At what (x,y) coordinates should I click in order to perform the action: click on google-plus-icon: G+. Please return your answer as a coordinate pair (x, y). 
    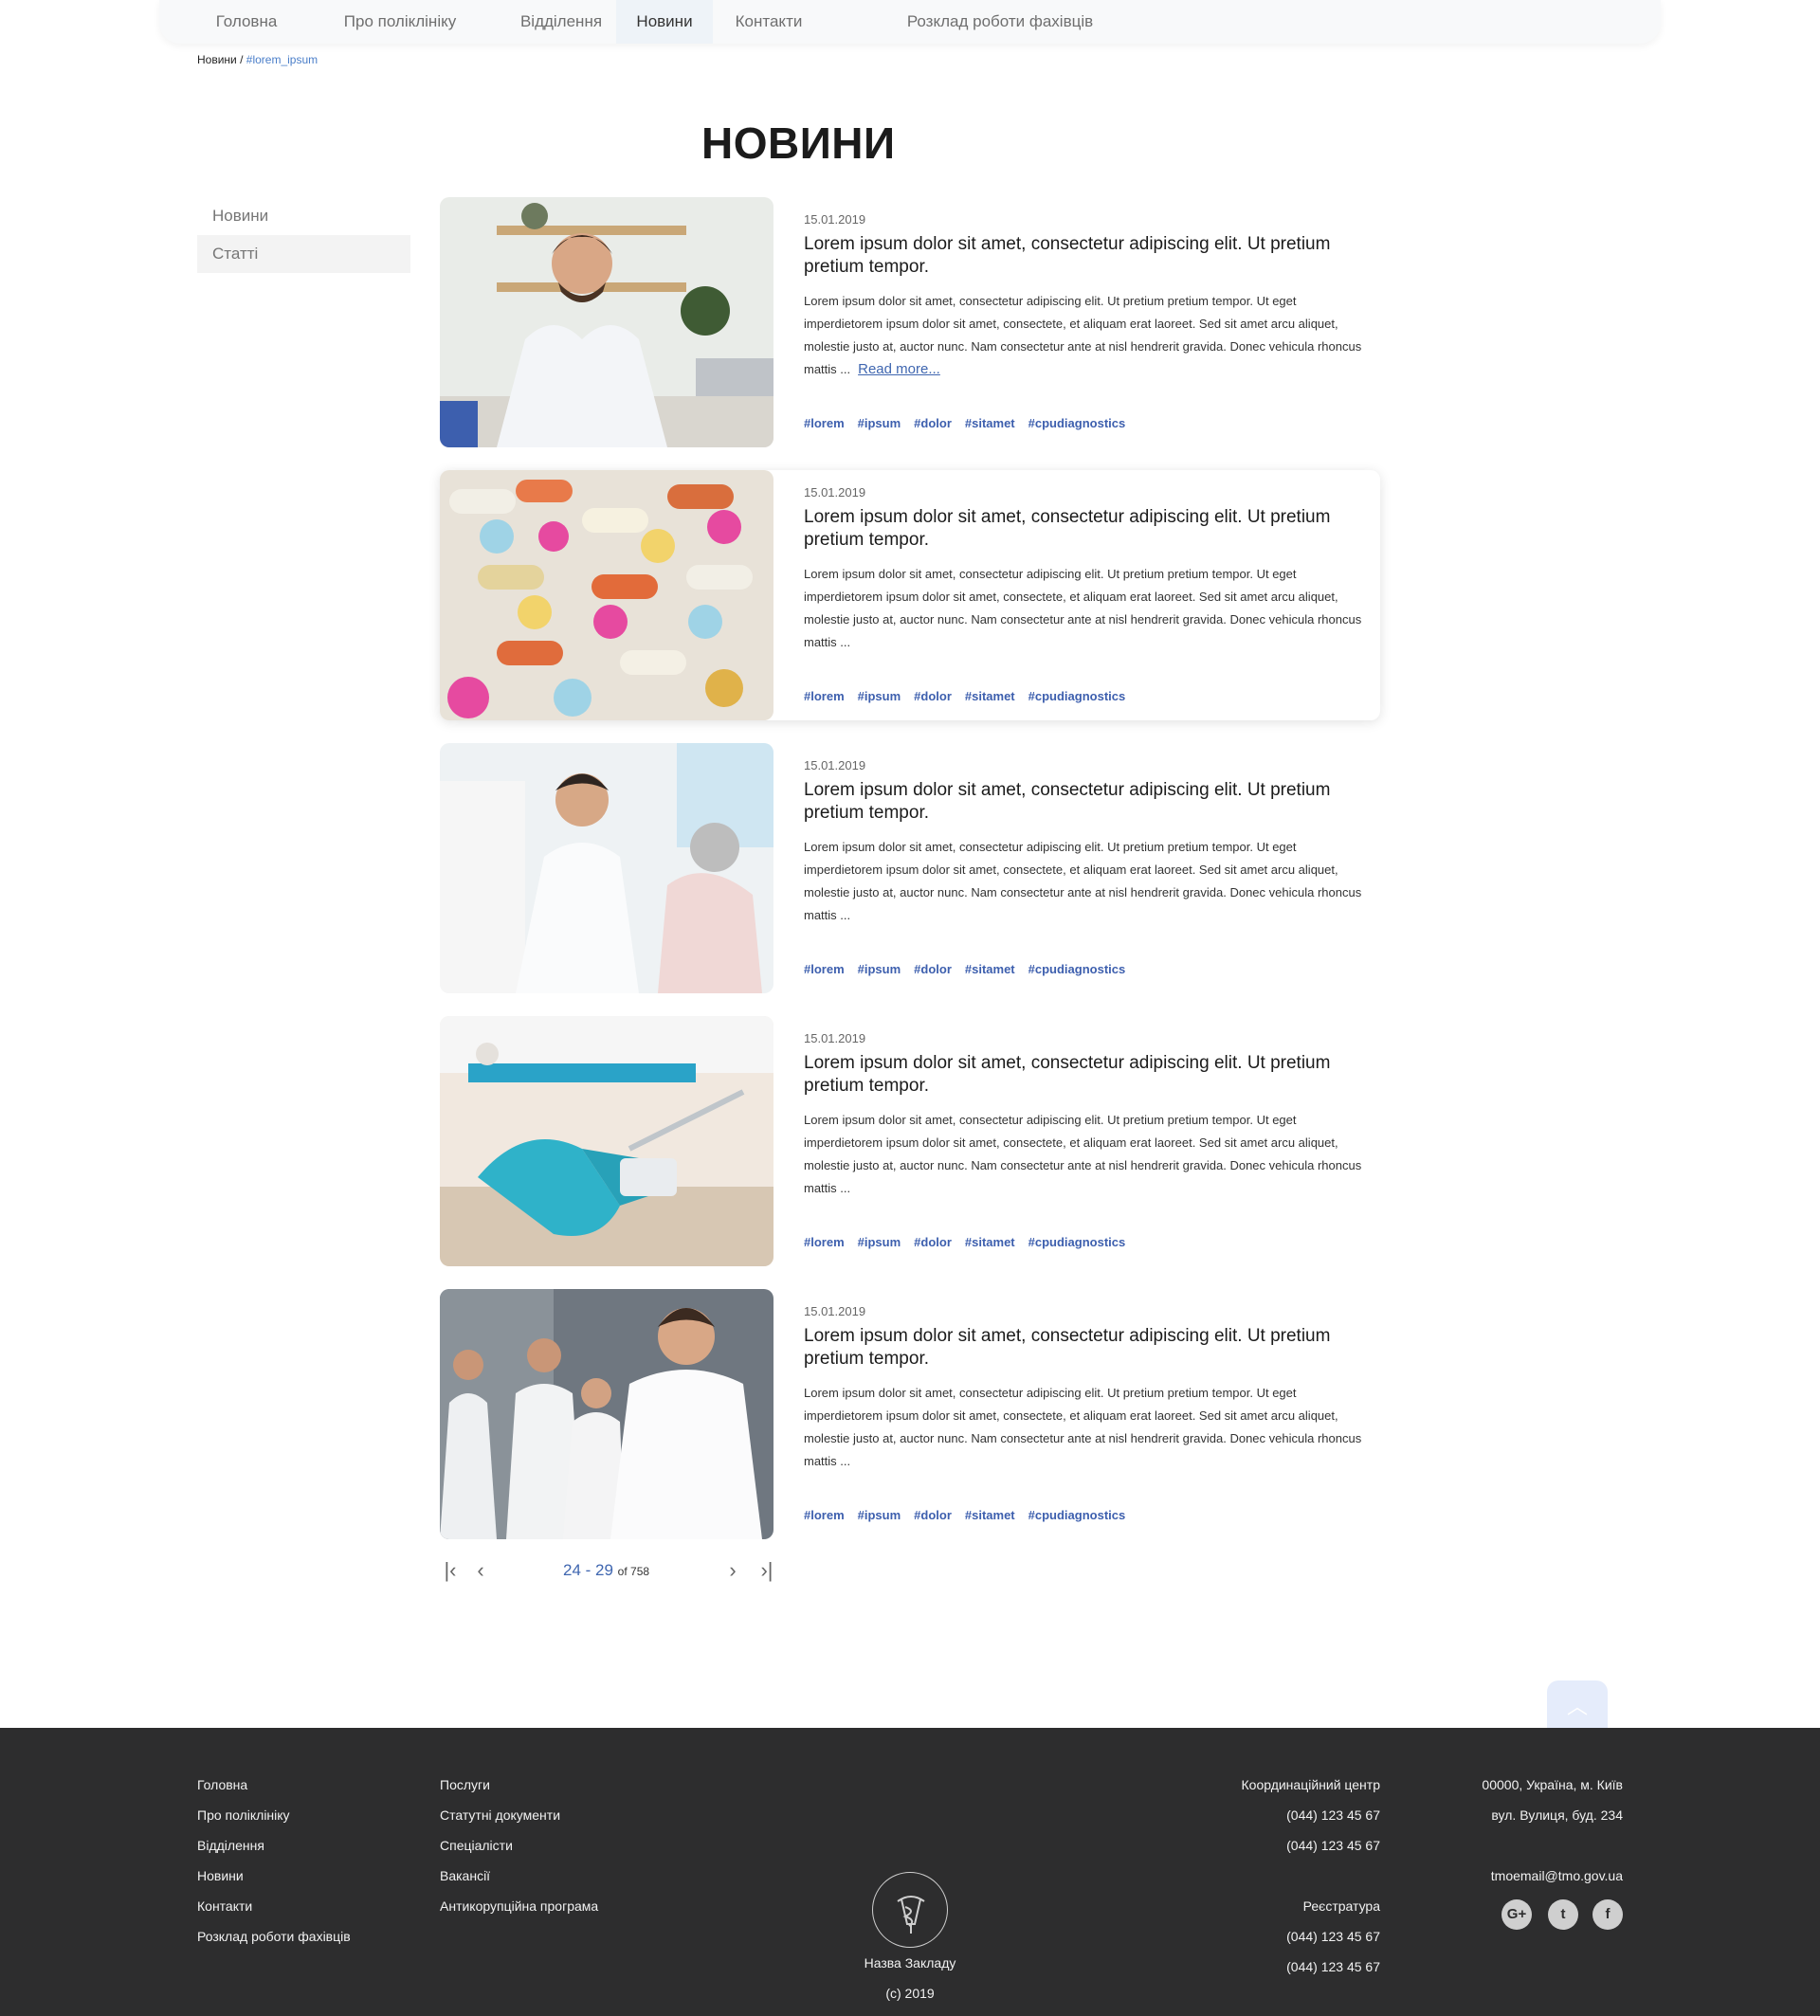
    Looking at the image, I should click on (1517, 1914).